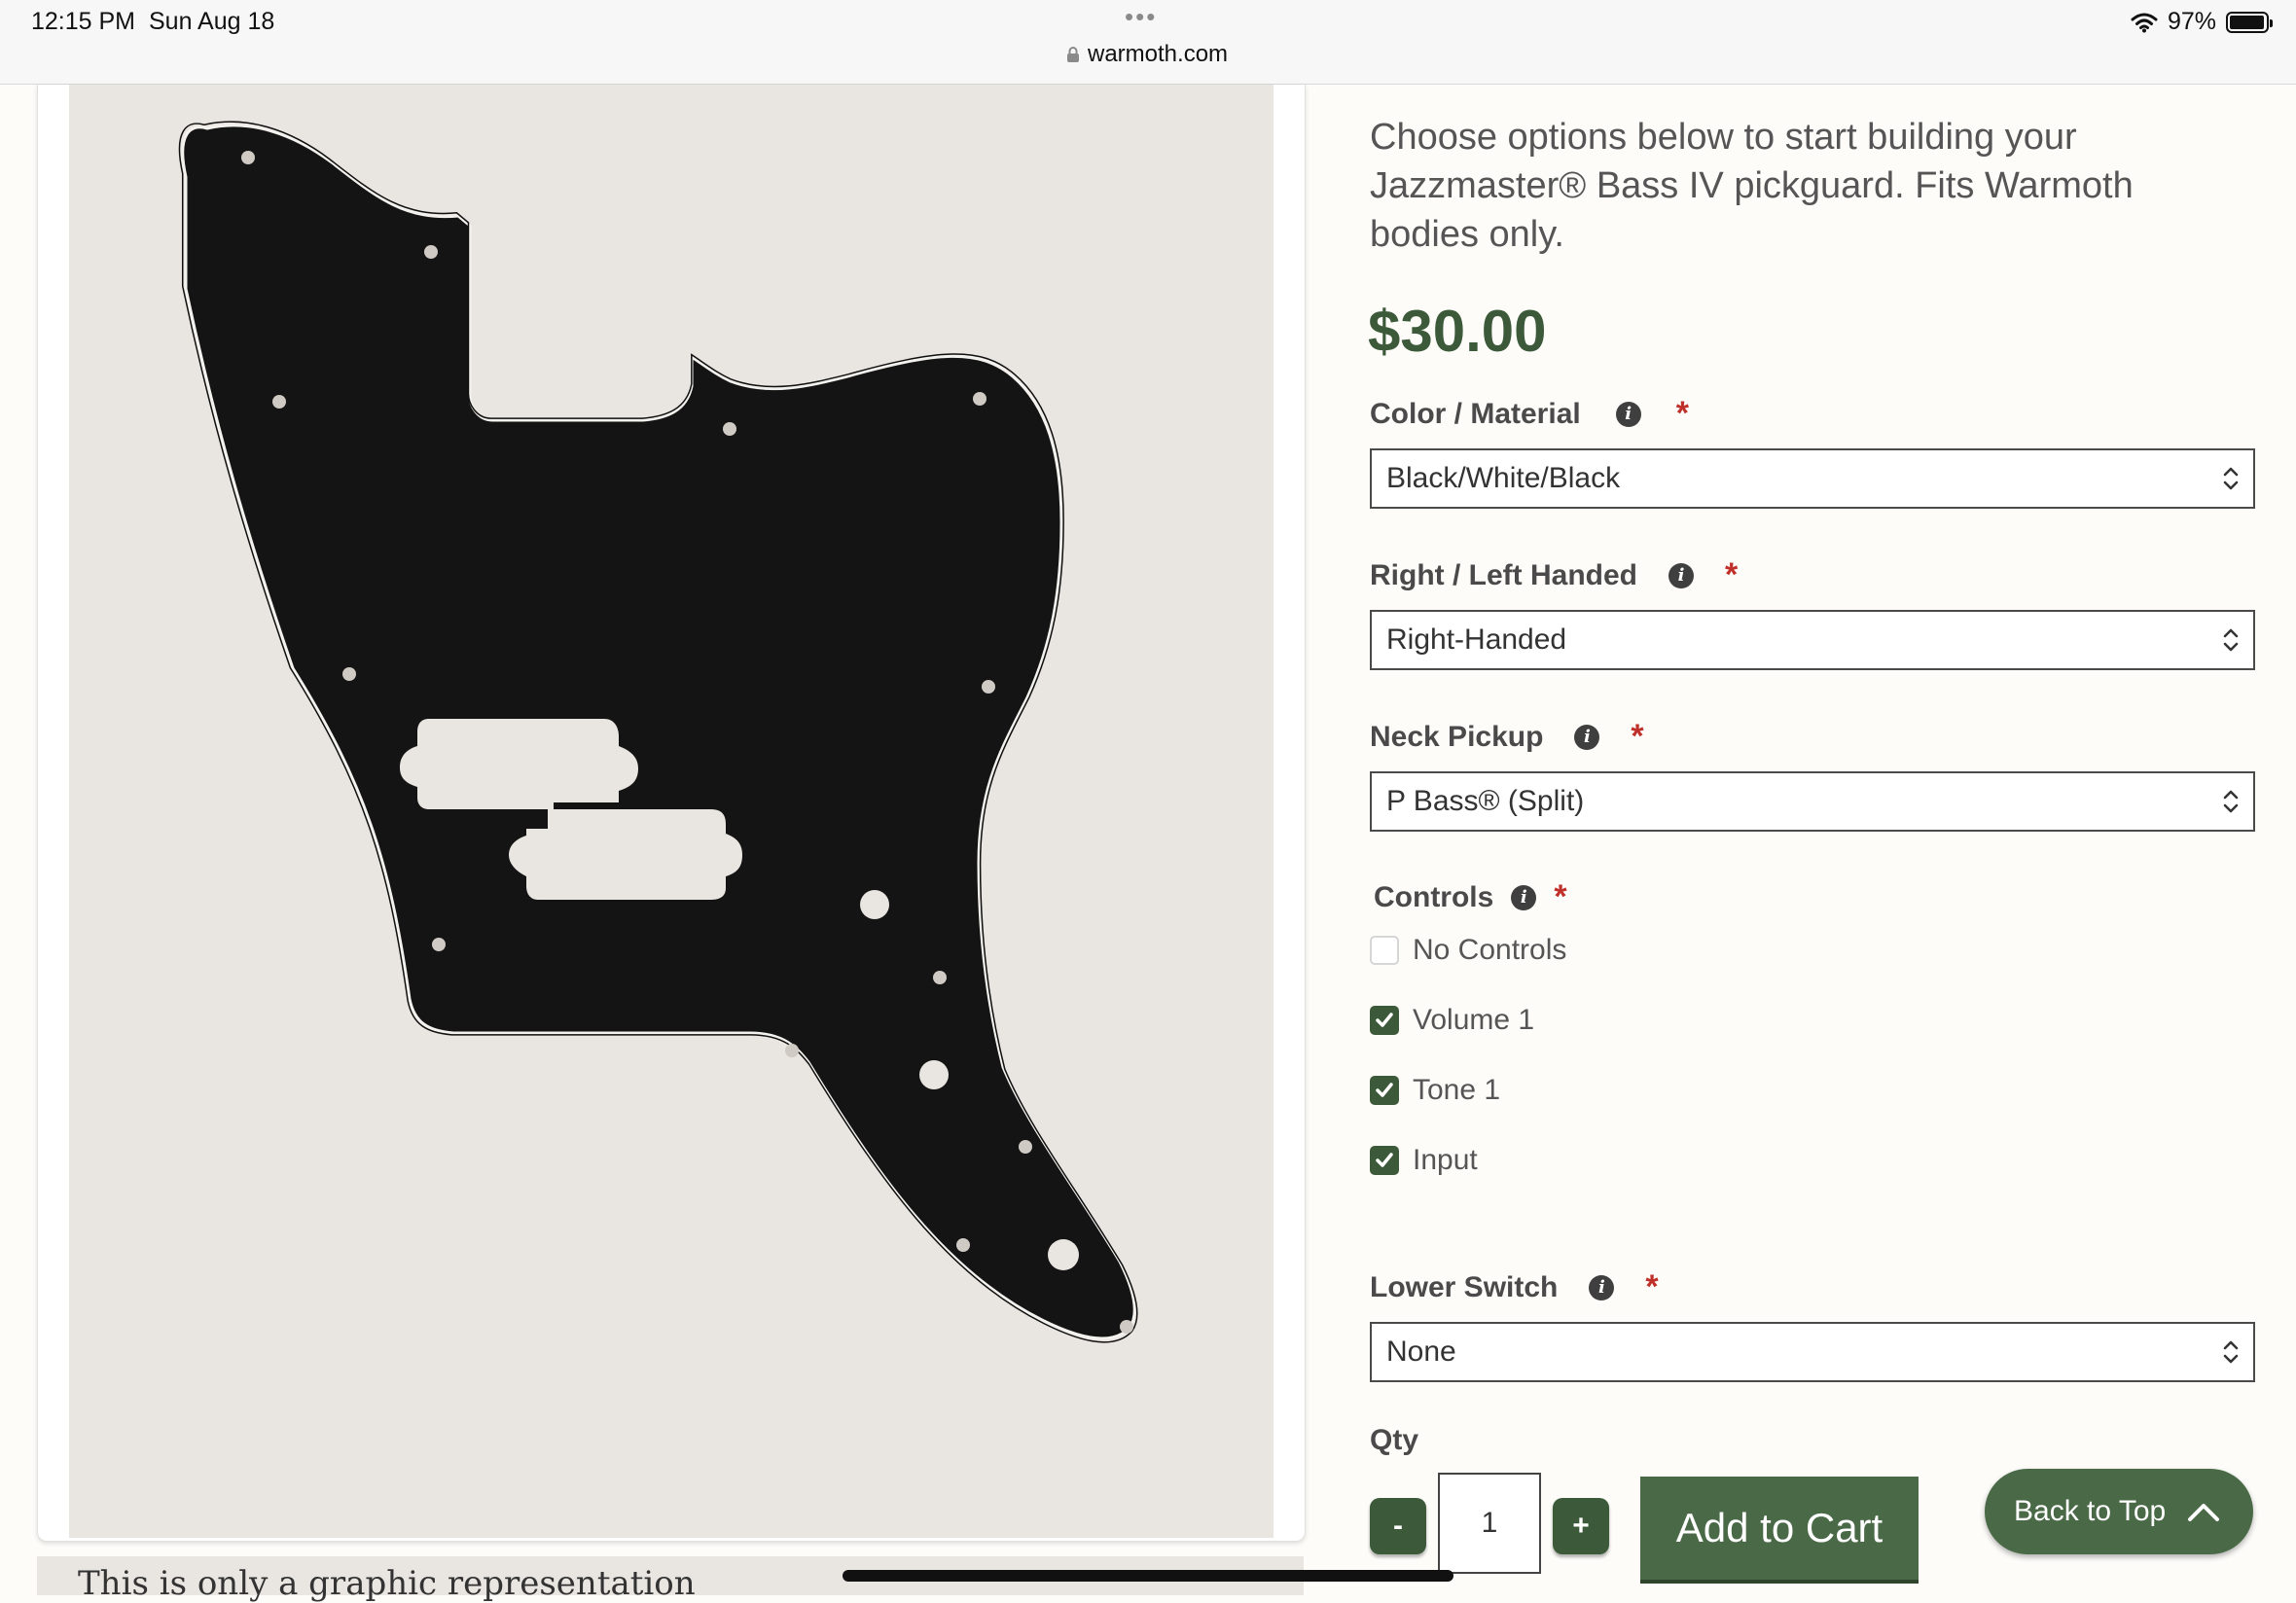  Describe the element at coordinates (1529, 413) in the screenshot. I see `color-material-label: Color / Material i *` at that location.